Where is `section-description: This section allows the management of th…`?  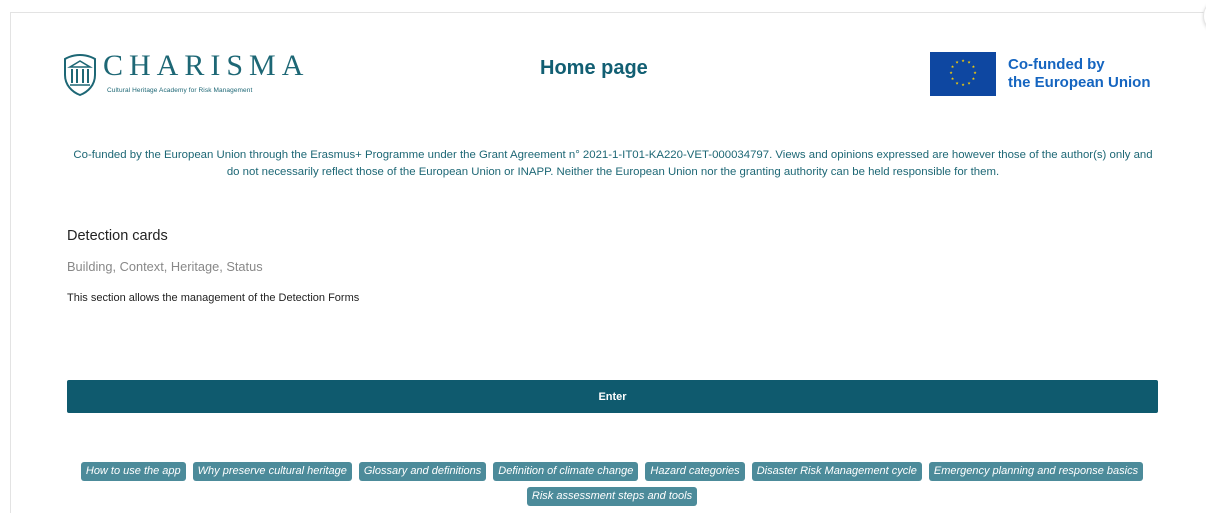
section-description: This section allows the management of th… is located at coordinates (213, 298).